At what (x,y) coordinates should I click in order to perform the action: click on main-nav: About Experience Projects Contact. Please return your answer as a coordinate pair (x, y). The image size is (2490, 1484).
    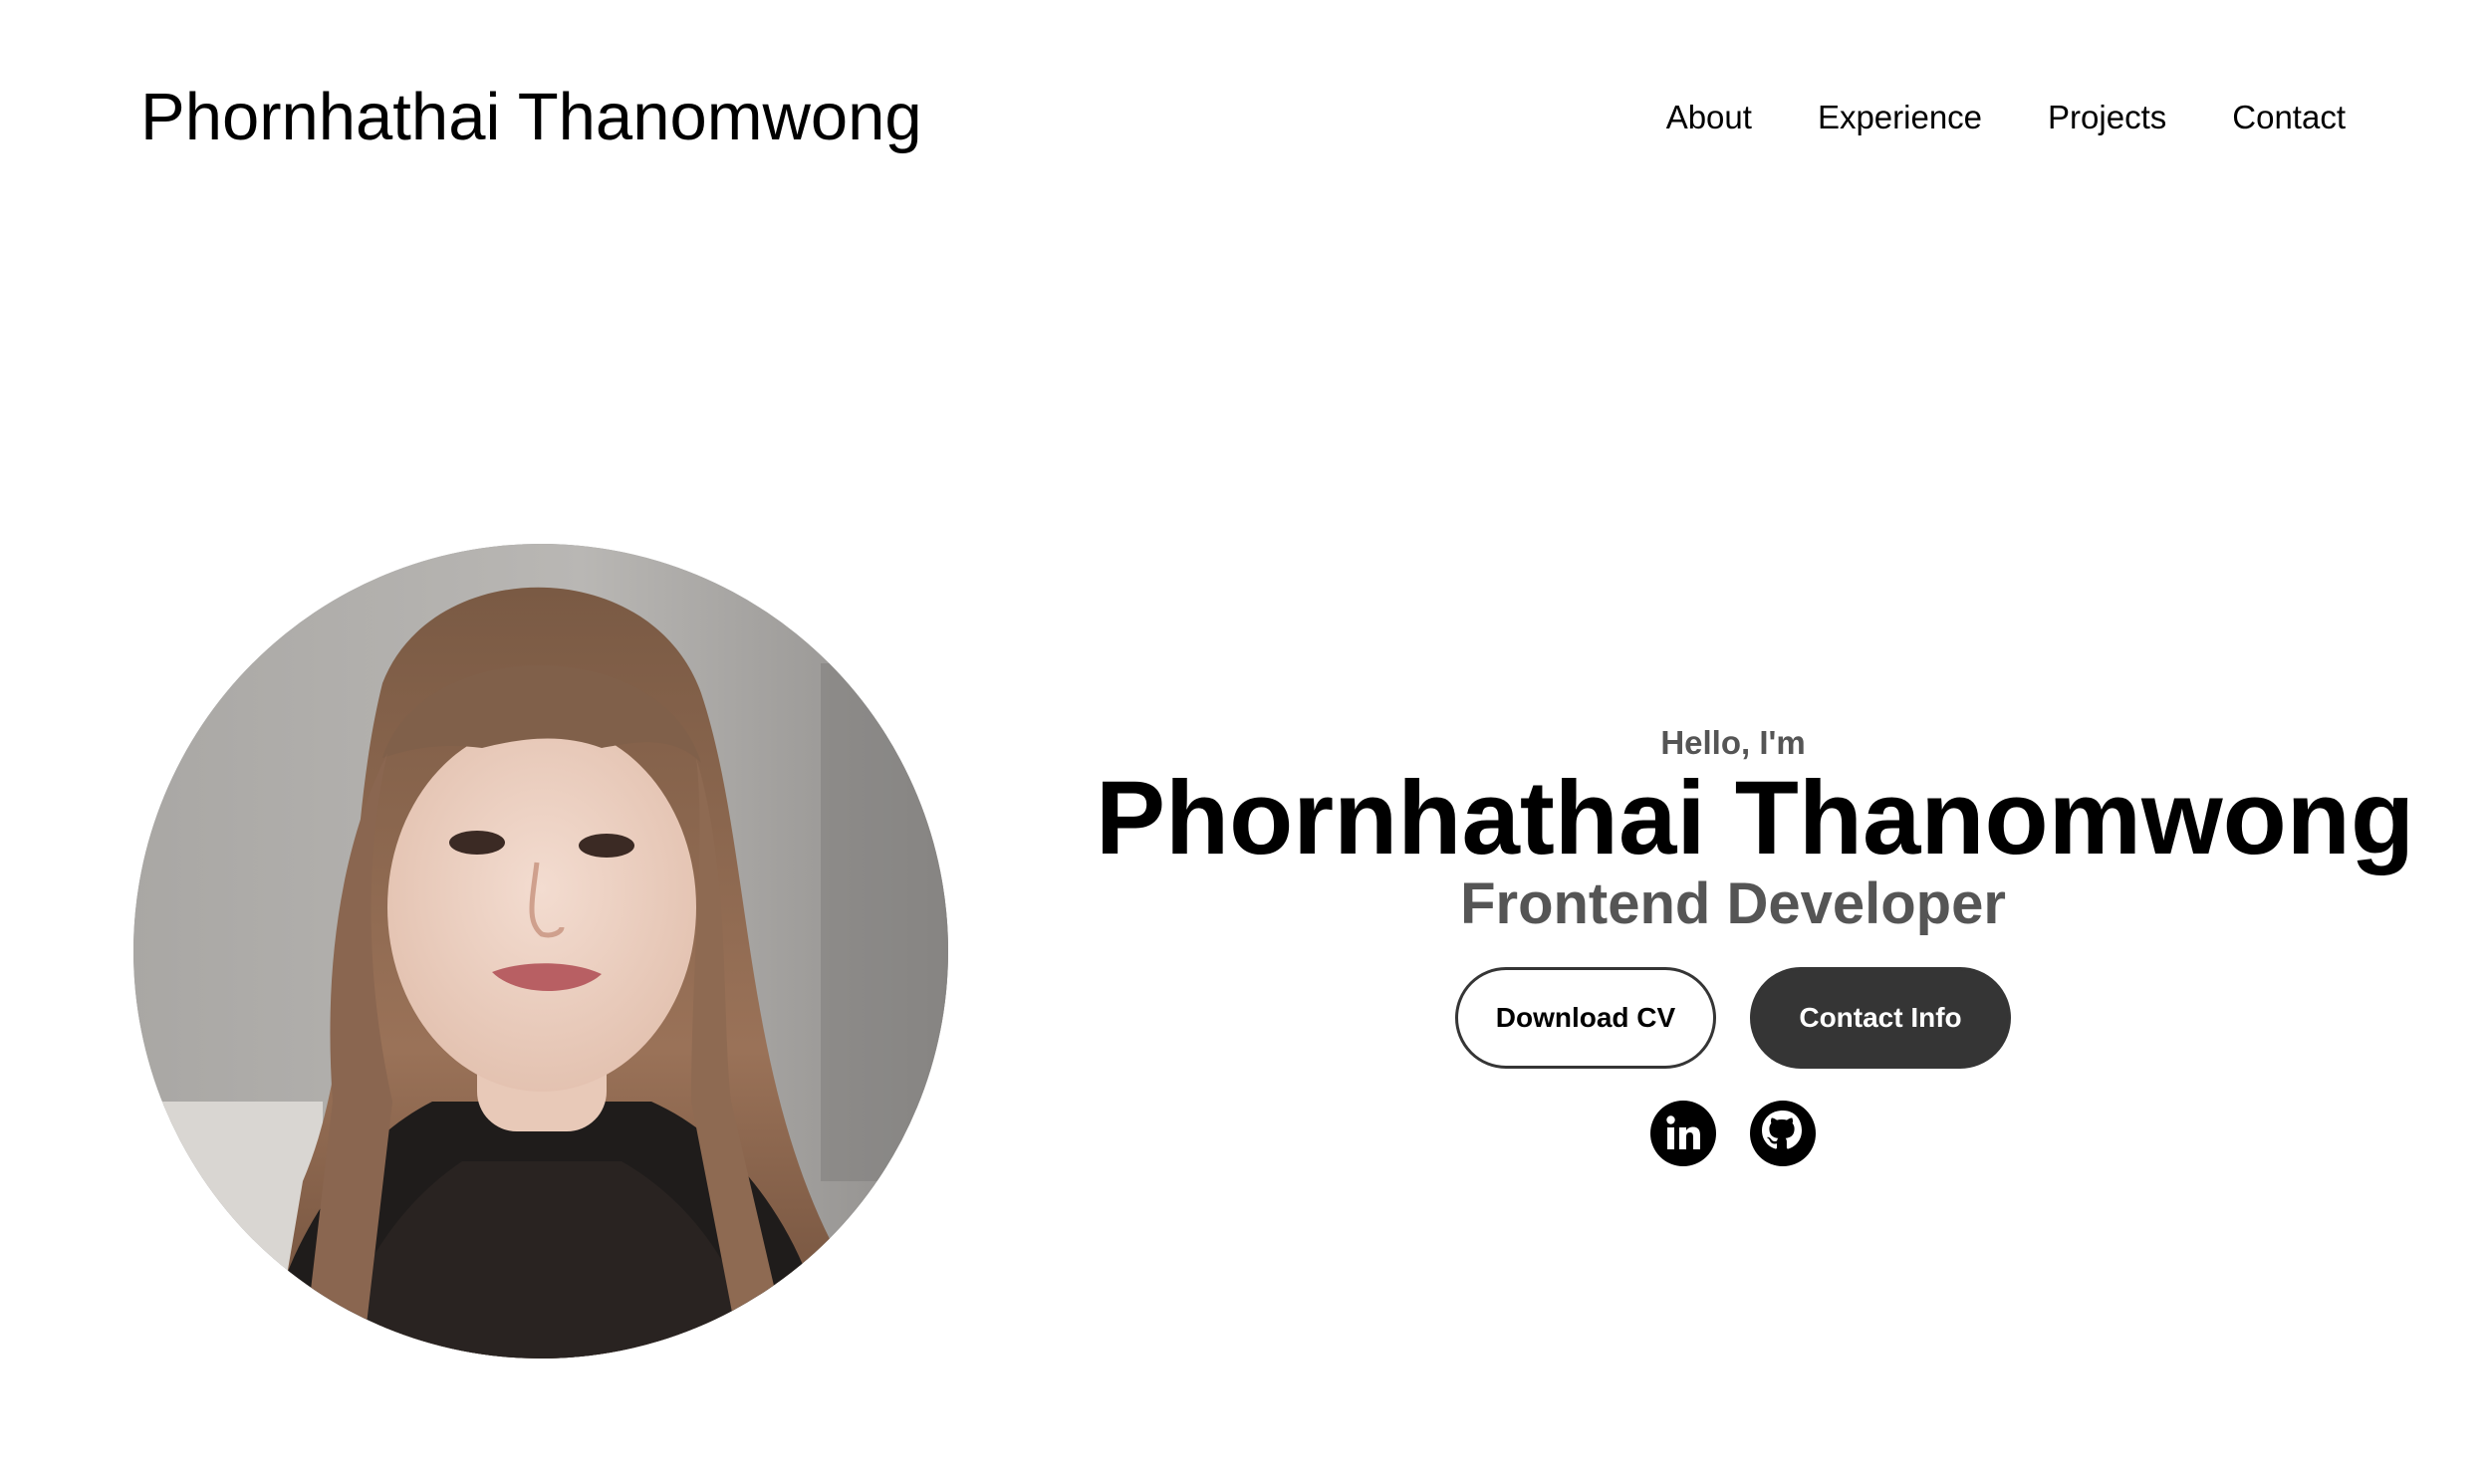
    Looking at the image, I should click on (2006, 117).